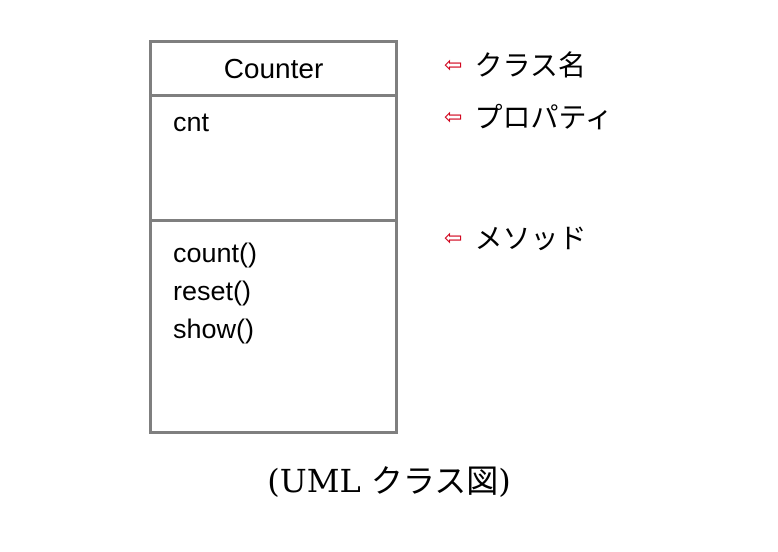 The height and width of the screenshot is (552, 778). What do you see at coordinates (530, 65) in the screenshot?
I see `class-name-label: クラス名` at bounding box center [530, 65].